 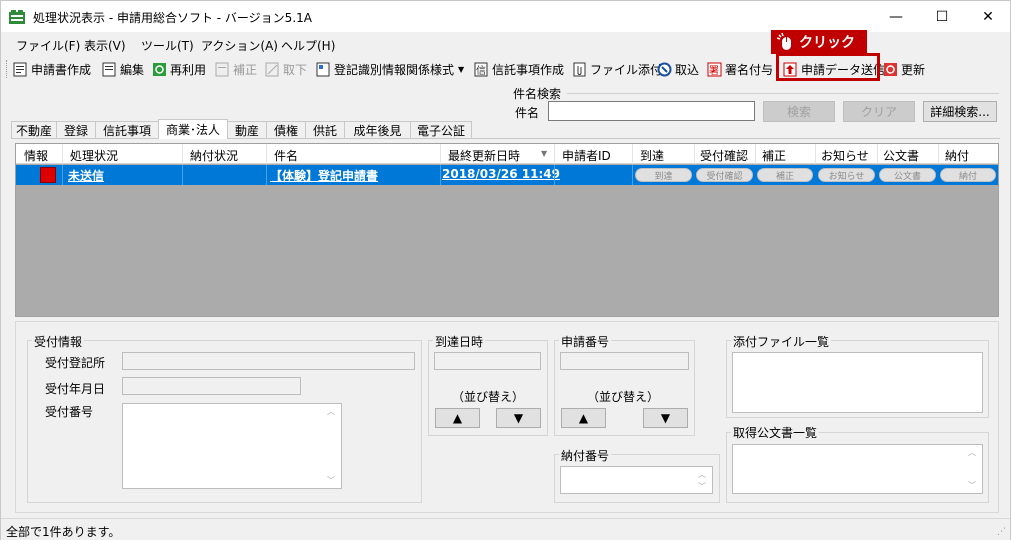 I want to click on maximize-button: ☐, so click(x=942, y=16).